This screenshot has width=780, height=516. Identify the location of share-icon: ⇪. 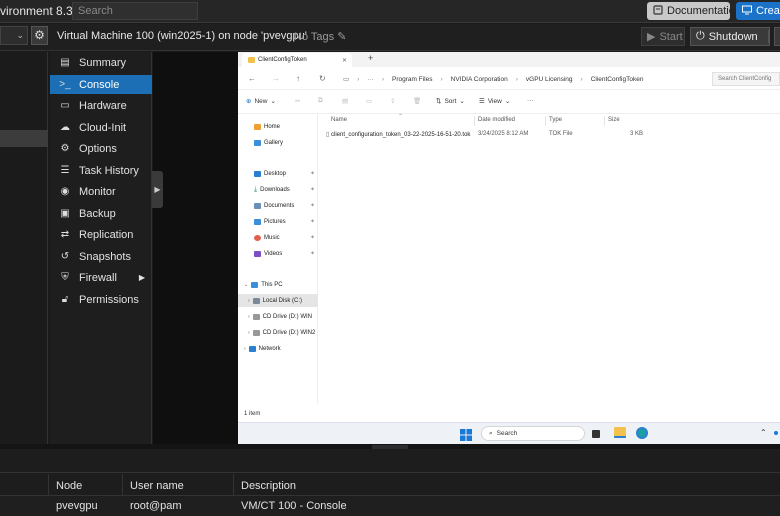
(392, 101).